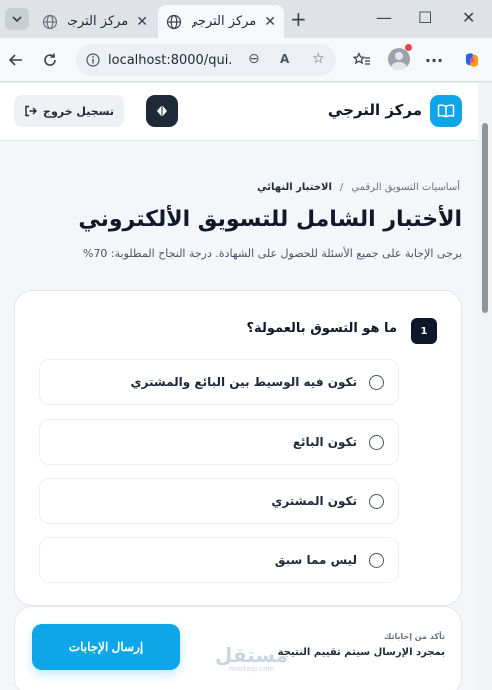 This screenshot has height=690, width=492. I want to click on maximize-icon: ☐, so click(425, 17).